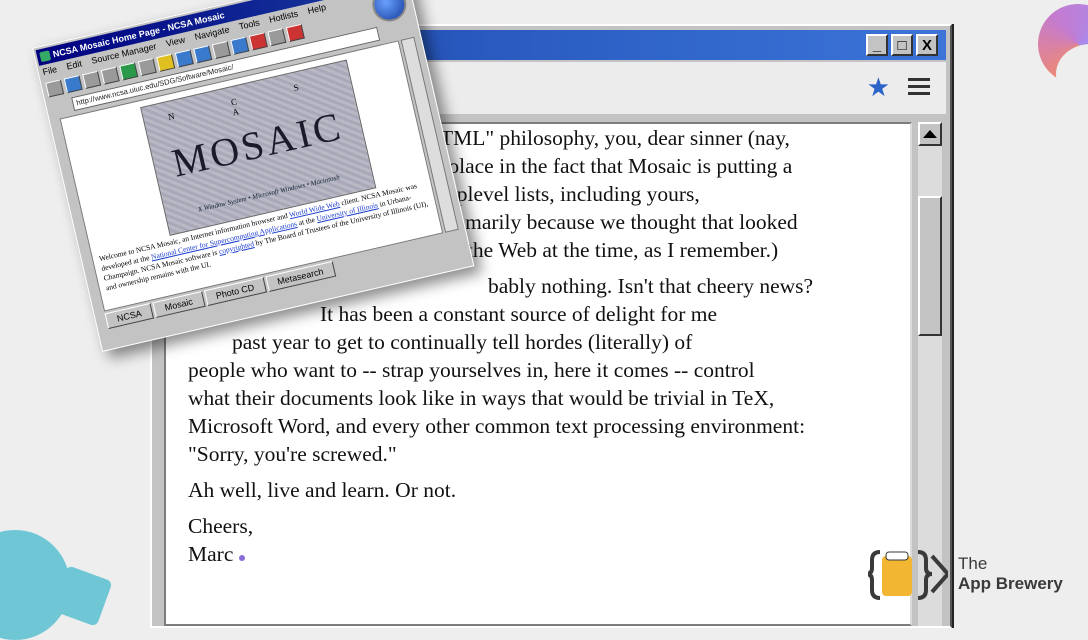  Describe the element at coordinates (55, 88) in the screenshot. I see `open-folder-icon` at that location.